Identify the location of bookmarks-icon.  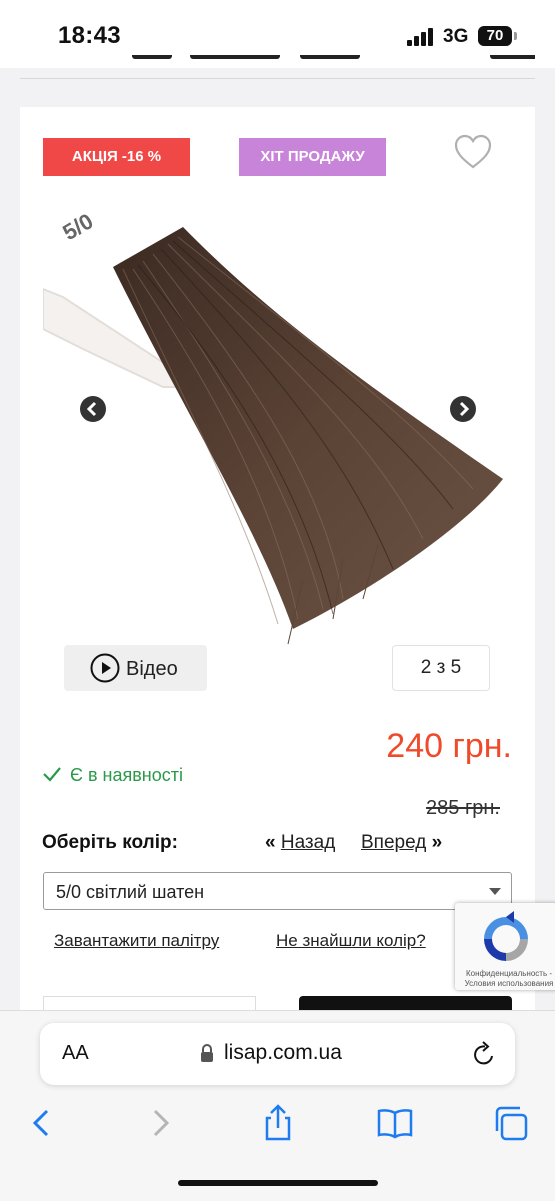
(395, 1123).